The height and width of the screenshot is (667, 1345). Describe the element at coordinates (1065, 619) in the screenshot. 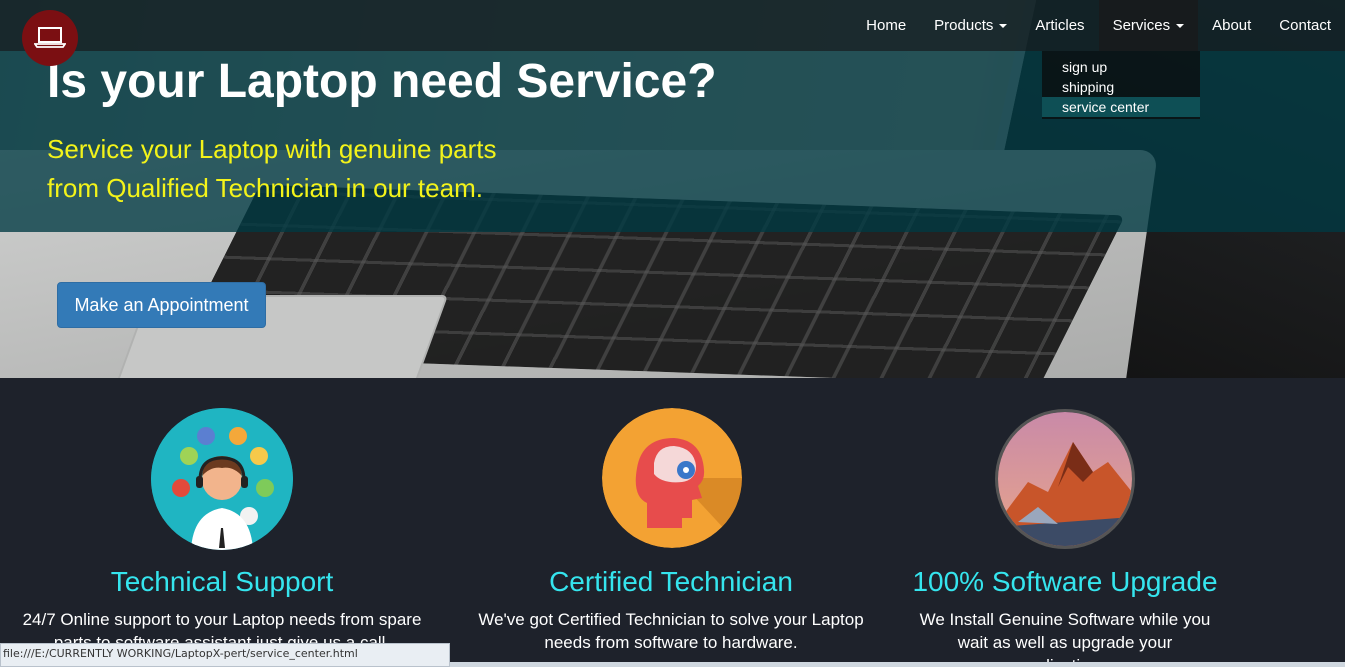

I see `feature-text-line: We Install Genuine Software while you` at that location.